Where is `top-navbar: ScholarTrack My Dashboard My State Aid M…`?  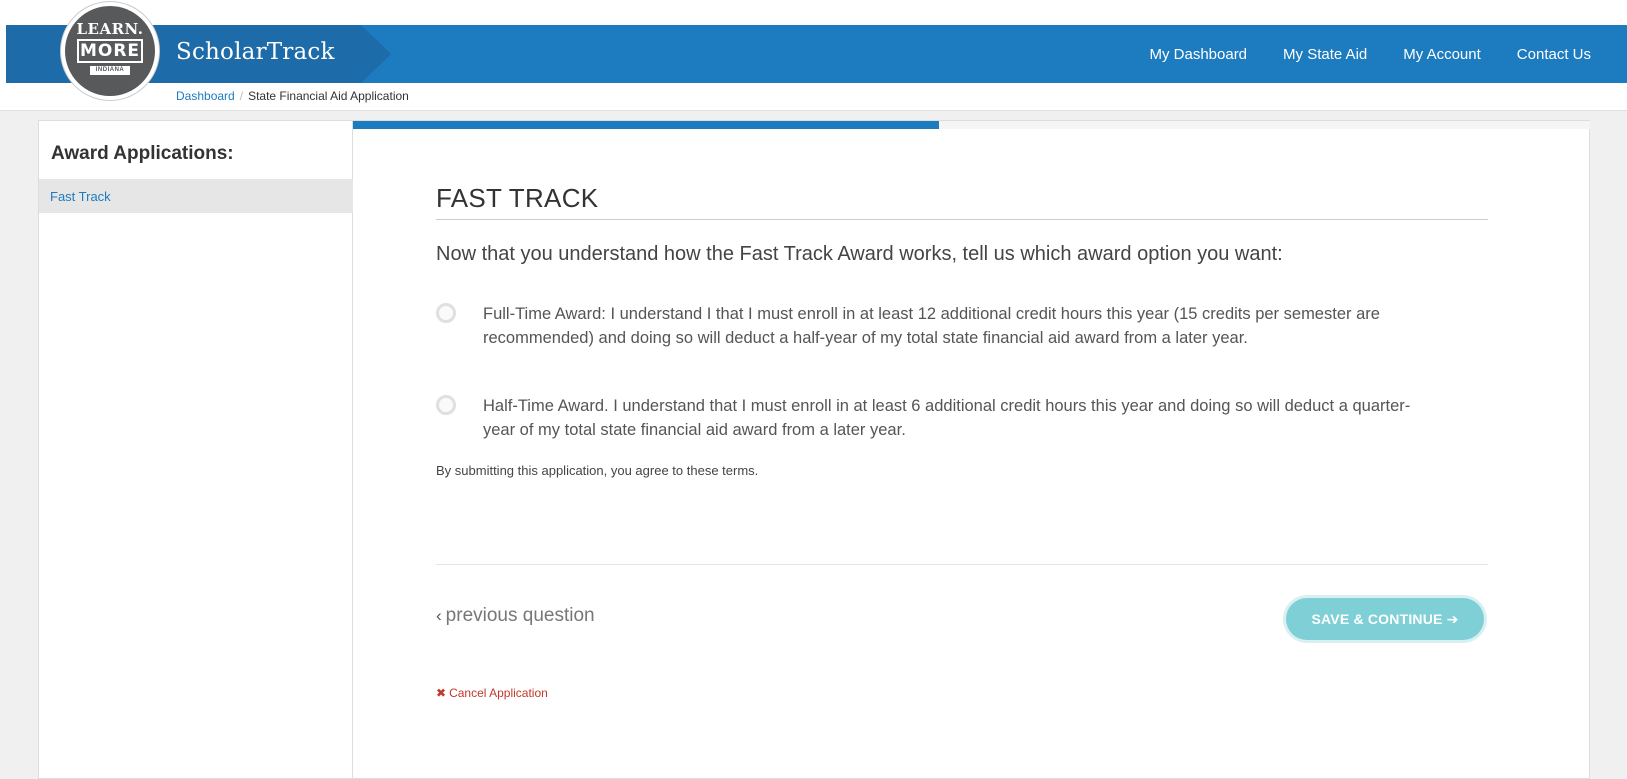 top-navbar: ScholarTrack My Dashboard My State Aid M… is located at coordinates (816, 54).